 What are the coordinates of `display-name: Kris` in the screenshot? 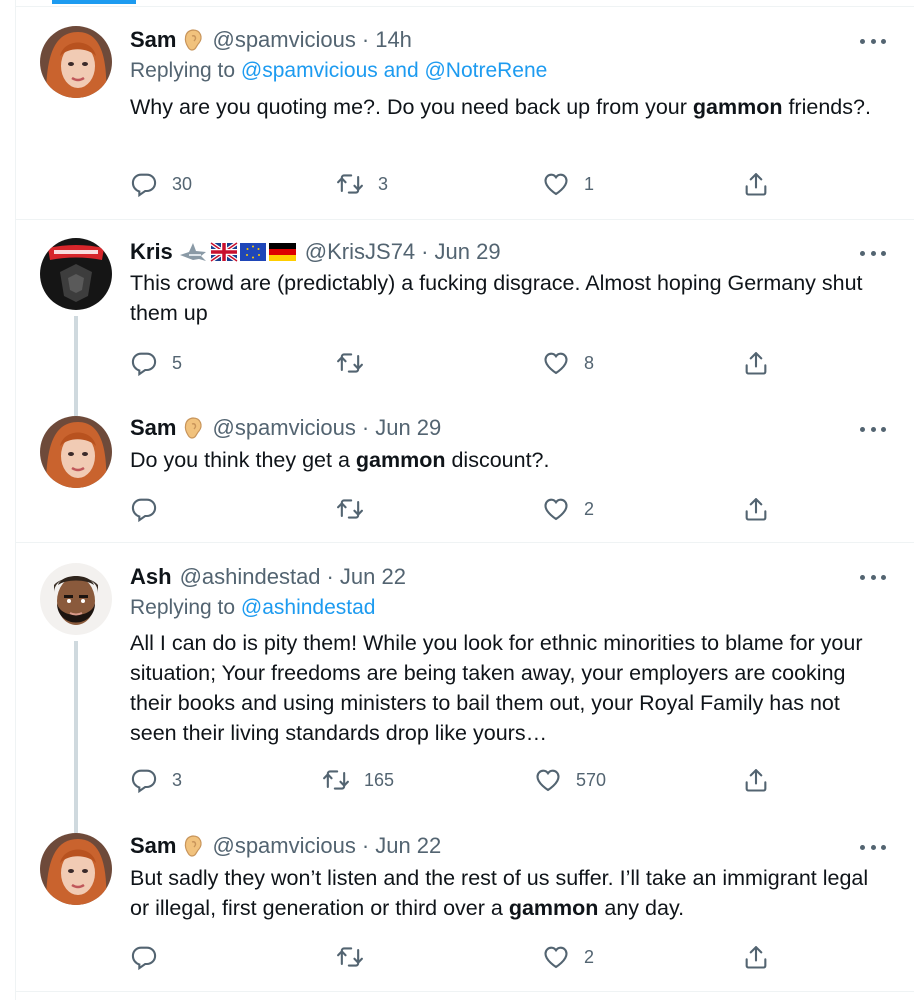 It's located at (151, 252).